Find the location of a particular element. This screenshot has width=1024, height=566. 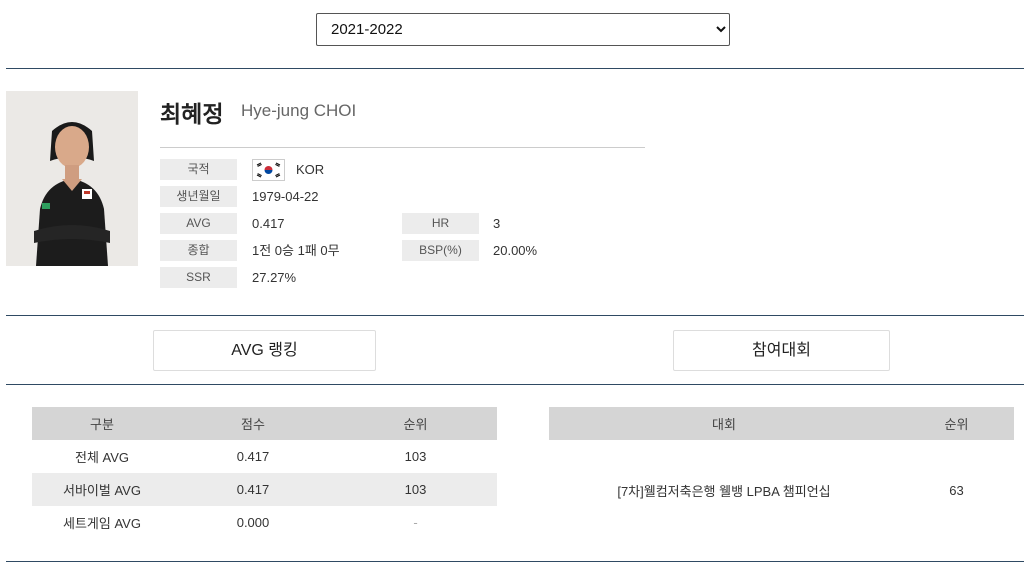

tab-tournaments: 참여대회 is located at coordinates (781, 350).